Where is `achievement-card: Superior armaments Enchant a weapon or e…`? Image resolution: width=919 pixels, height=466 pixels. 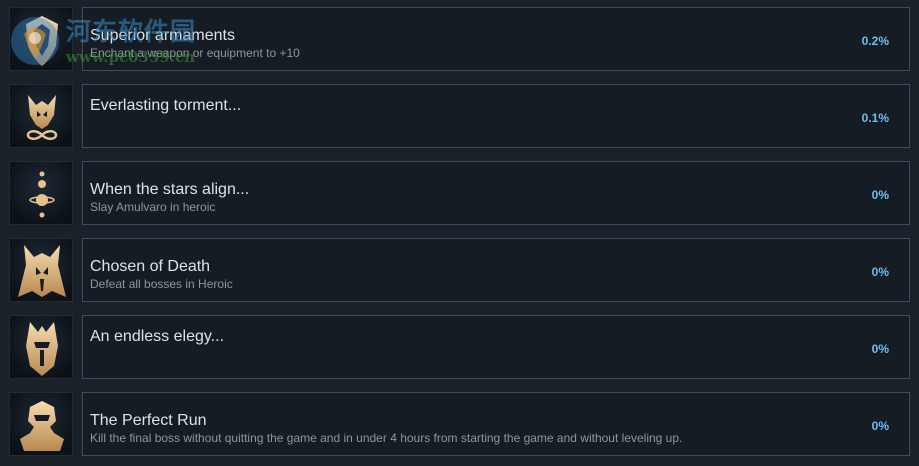
achievement-card: Superior armaments Enchant a weapon or e… is located at coordinates (496, 39).